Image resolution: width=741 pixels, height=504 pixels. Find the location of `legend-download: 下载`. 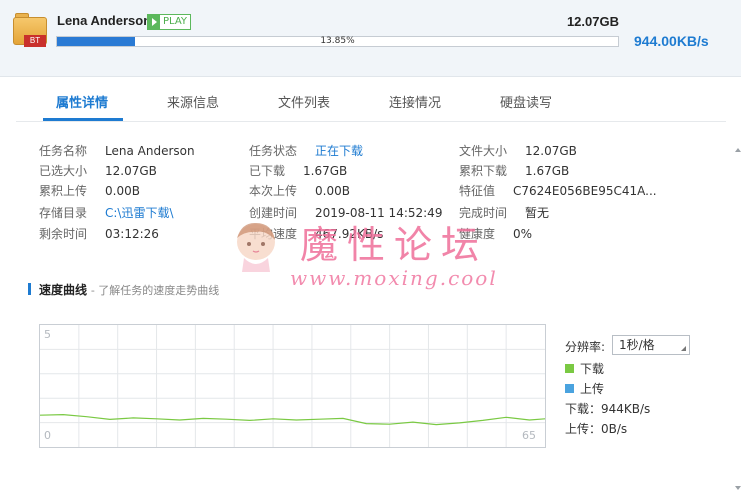

legend-download: 下载 is located at coordinates (584, 368).